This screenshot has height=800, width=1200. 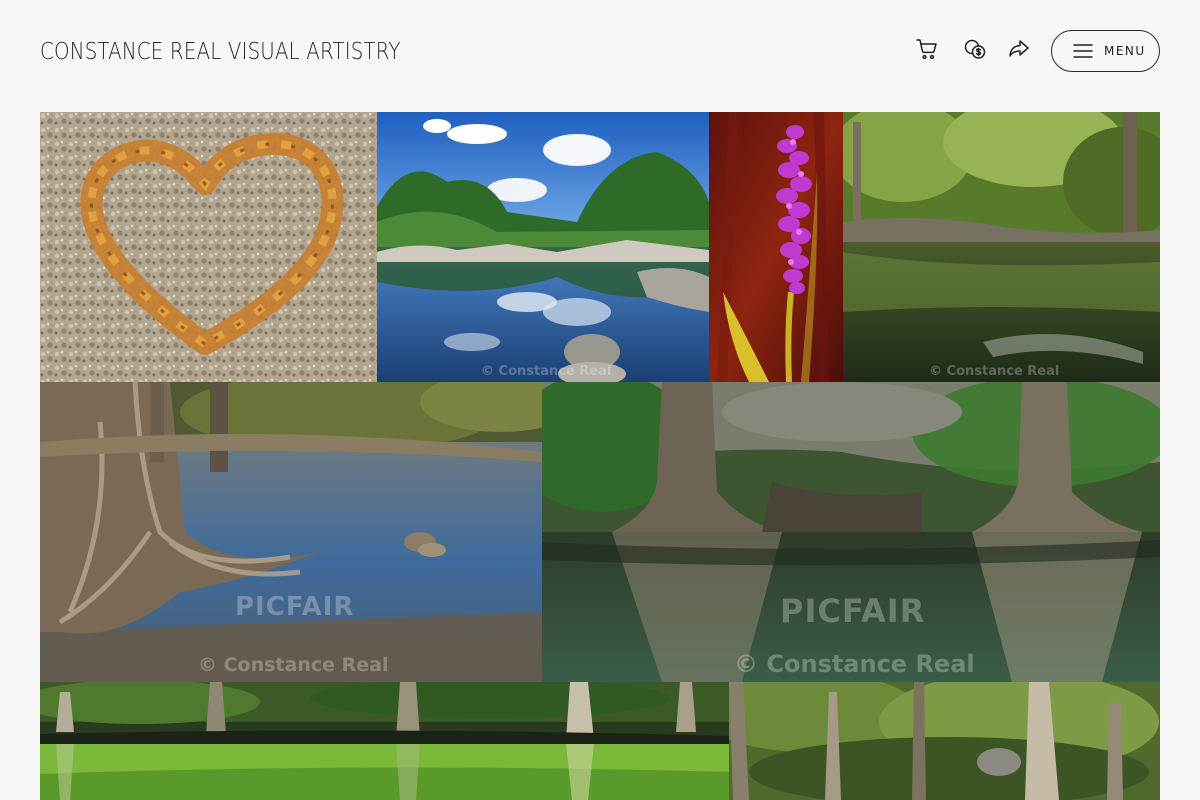 I want to click on currency-icon, so click(x=975, y=49).